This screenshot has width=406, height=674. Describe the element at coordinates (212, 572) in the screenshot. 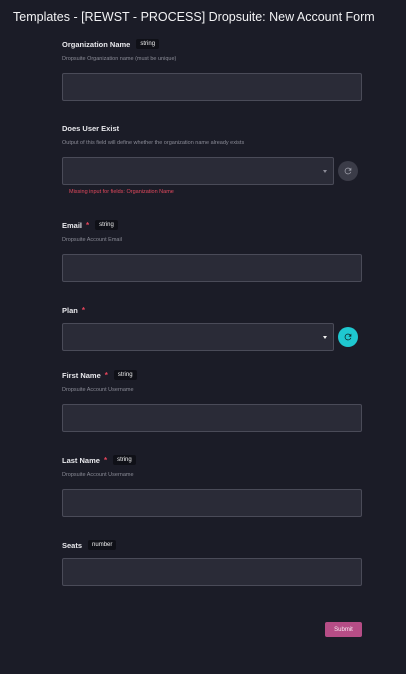

I see `seats-input` at that location.